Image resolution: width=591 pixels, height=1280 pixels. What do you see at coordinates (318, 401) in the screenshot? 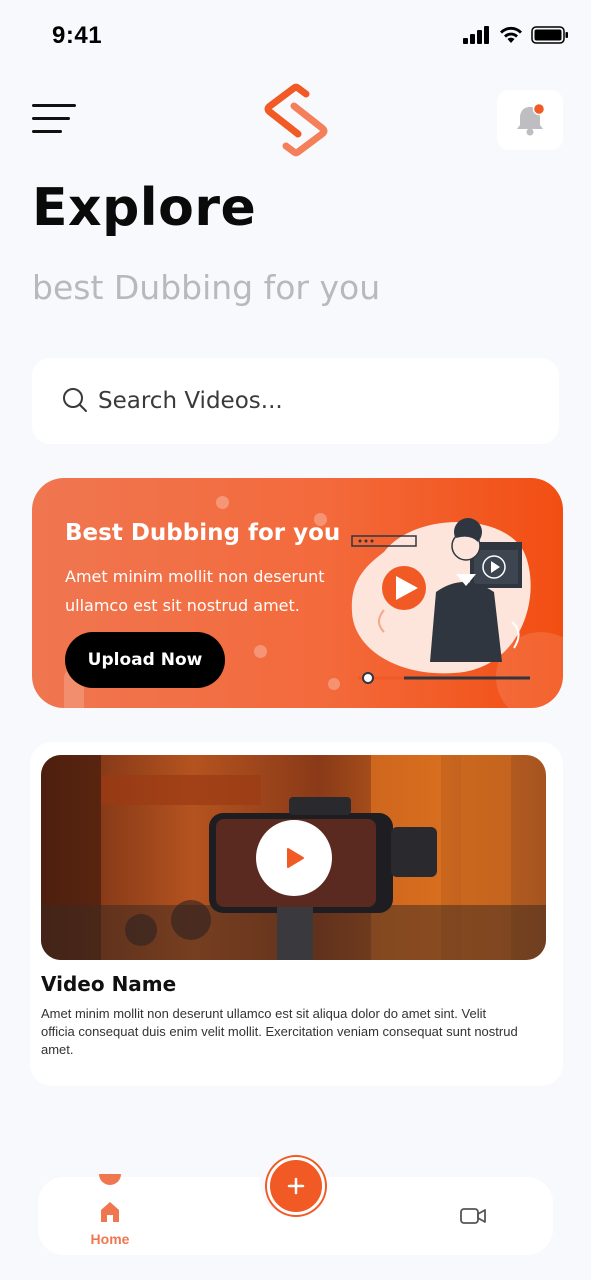
I see `search-input` at bounding box center [318, 401].